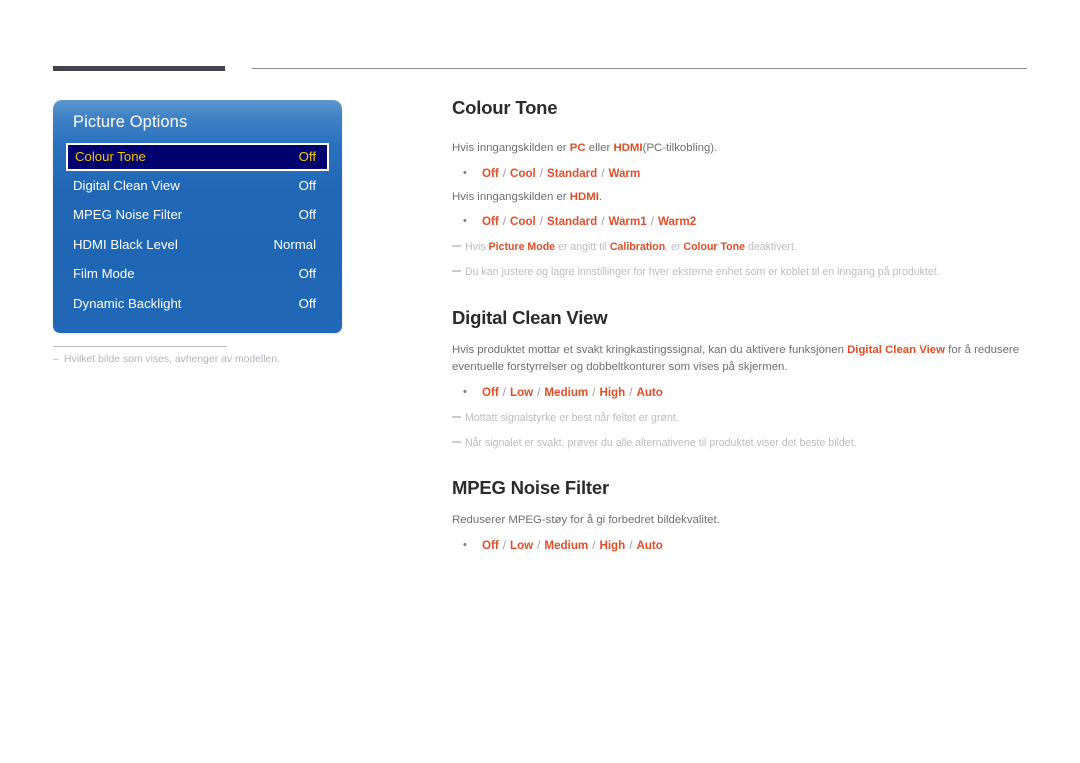  I want to click on digital-clean-view-options: Off/Low/Medium/High/Auto, so click(742, 392).